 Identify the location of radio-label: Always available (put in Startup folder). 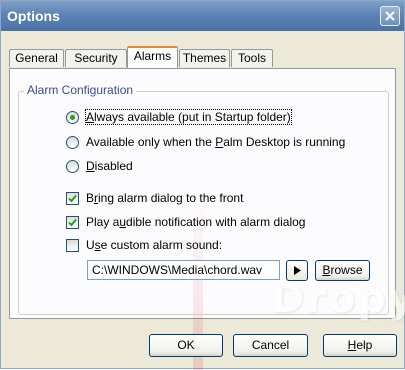
(188, 117).